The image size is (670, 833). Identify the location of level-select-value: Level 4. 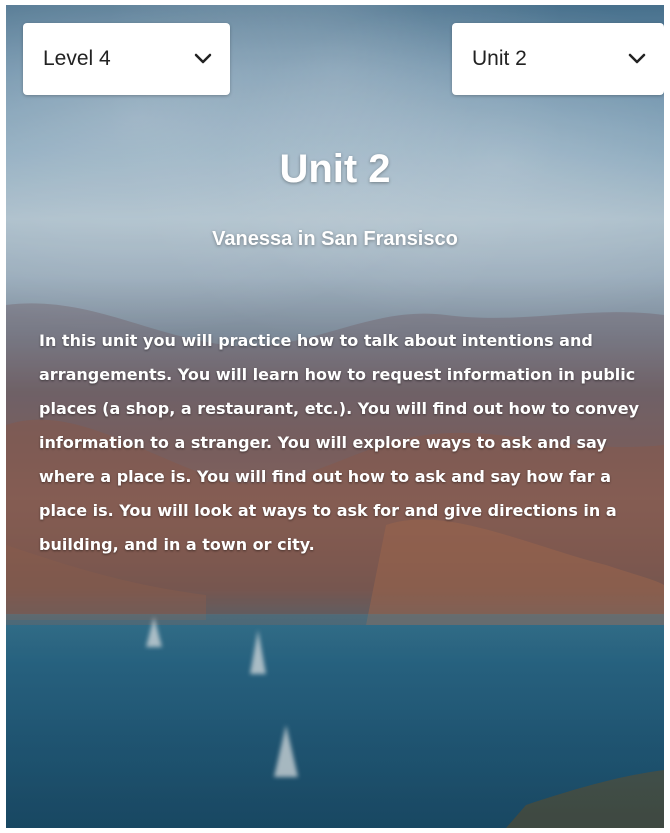
(77, 58).